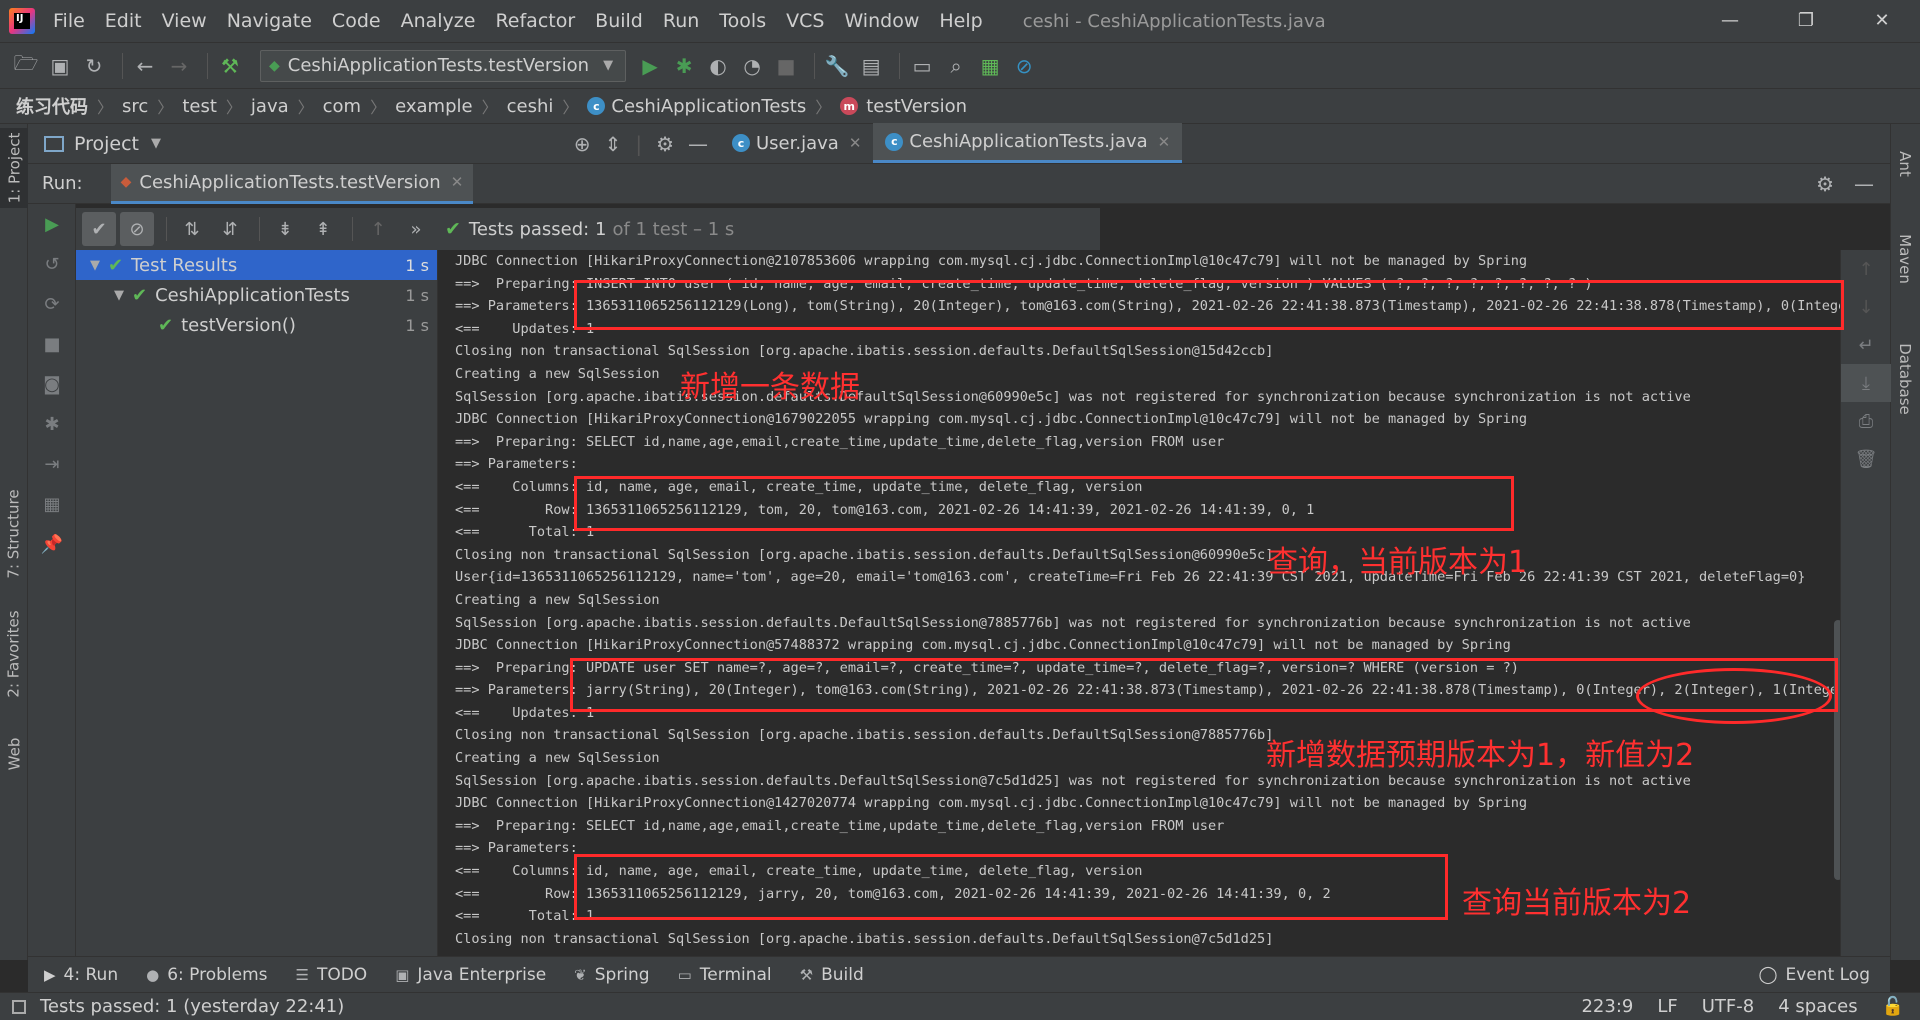 Image resolution: width=1920 pixels, height=1020 pixels. Describe the element at coordinates (81, 975) in the screenshot. I see `bottom-tab-run: ▶ 4: Run` at that location.